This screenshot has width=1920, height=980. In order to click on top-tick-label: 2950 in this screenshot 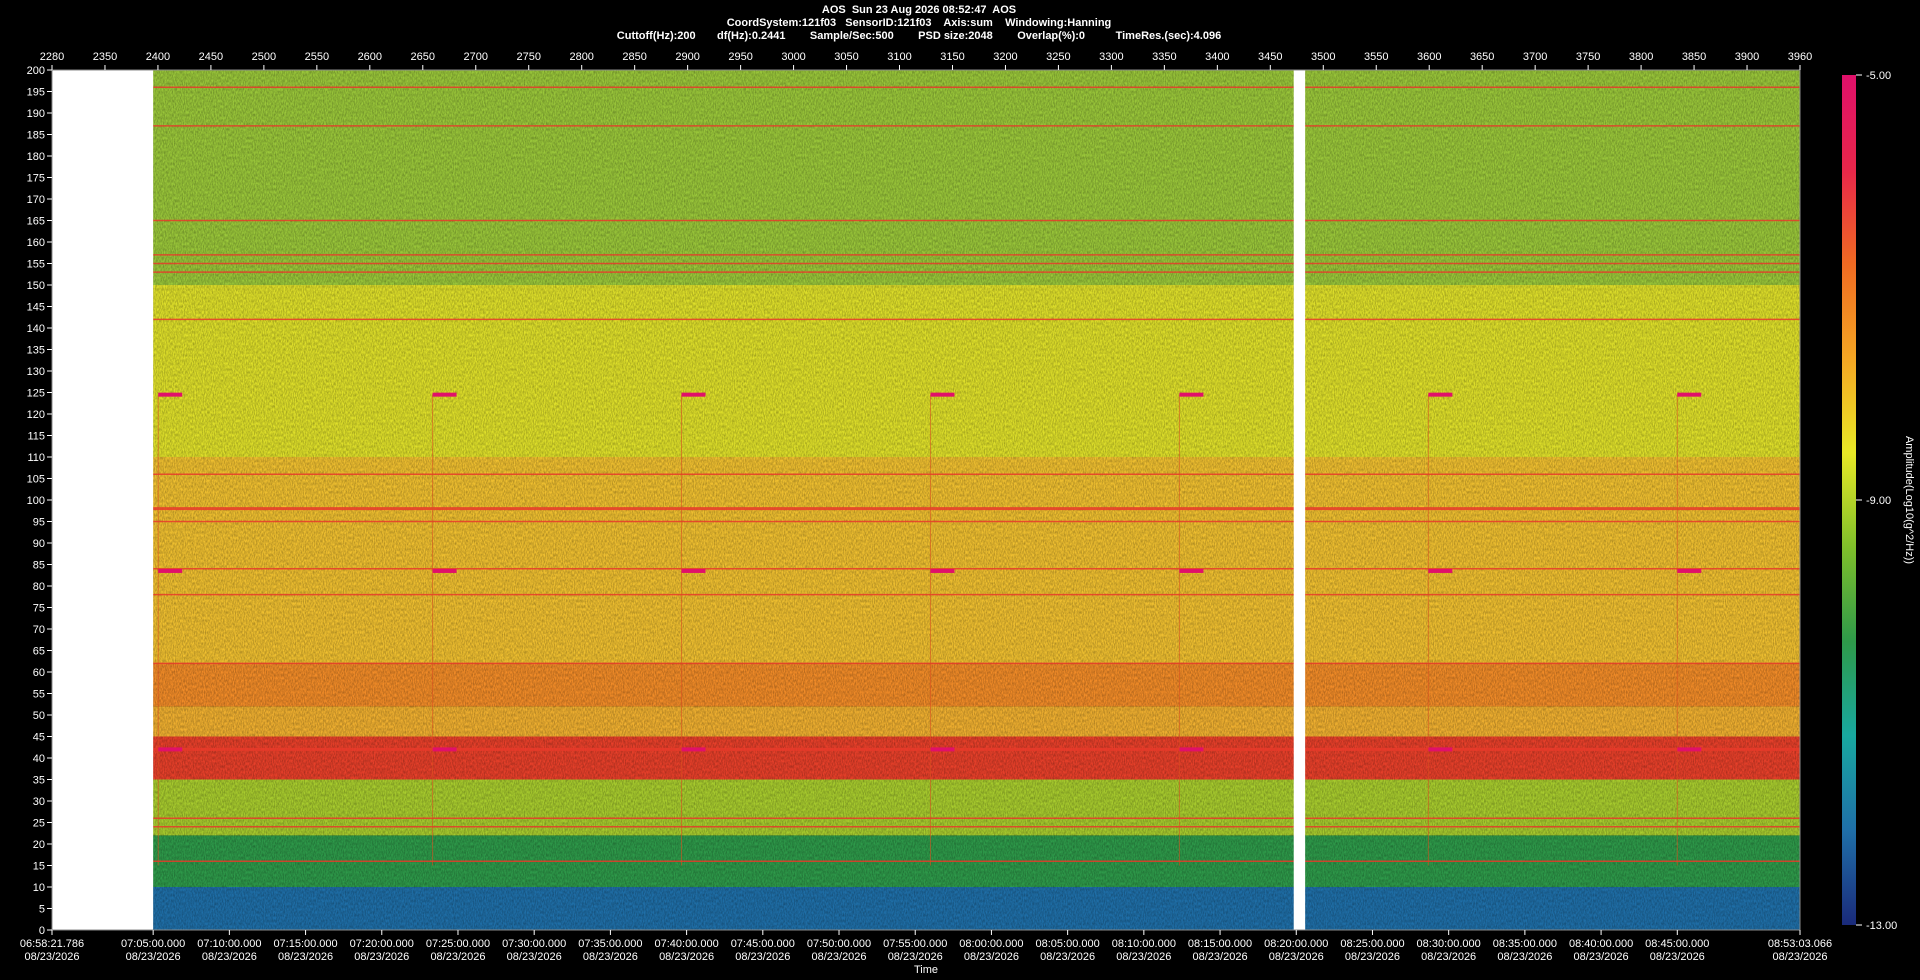, I will do `click(740, 57)`.